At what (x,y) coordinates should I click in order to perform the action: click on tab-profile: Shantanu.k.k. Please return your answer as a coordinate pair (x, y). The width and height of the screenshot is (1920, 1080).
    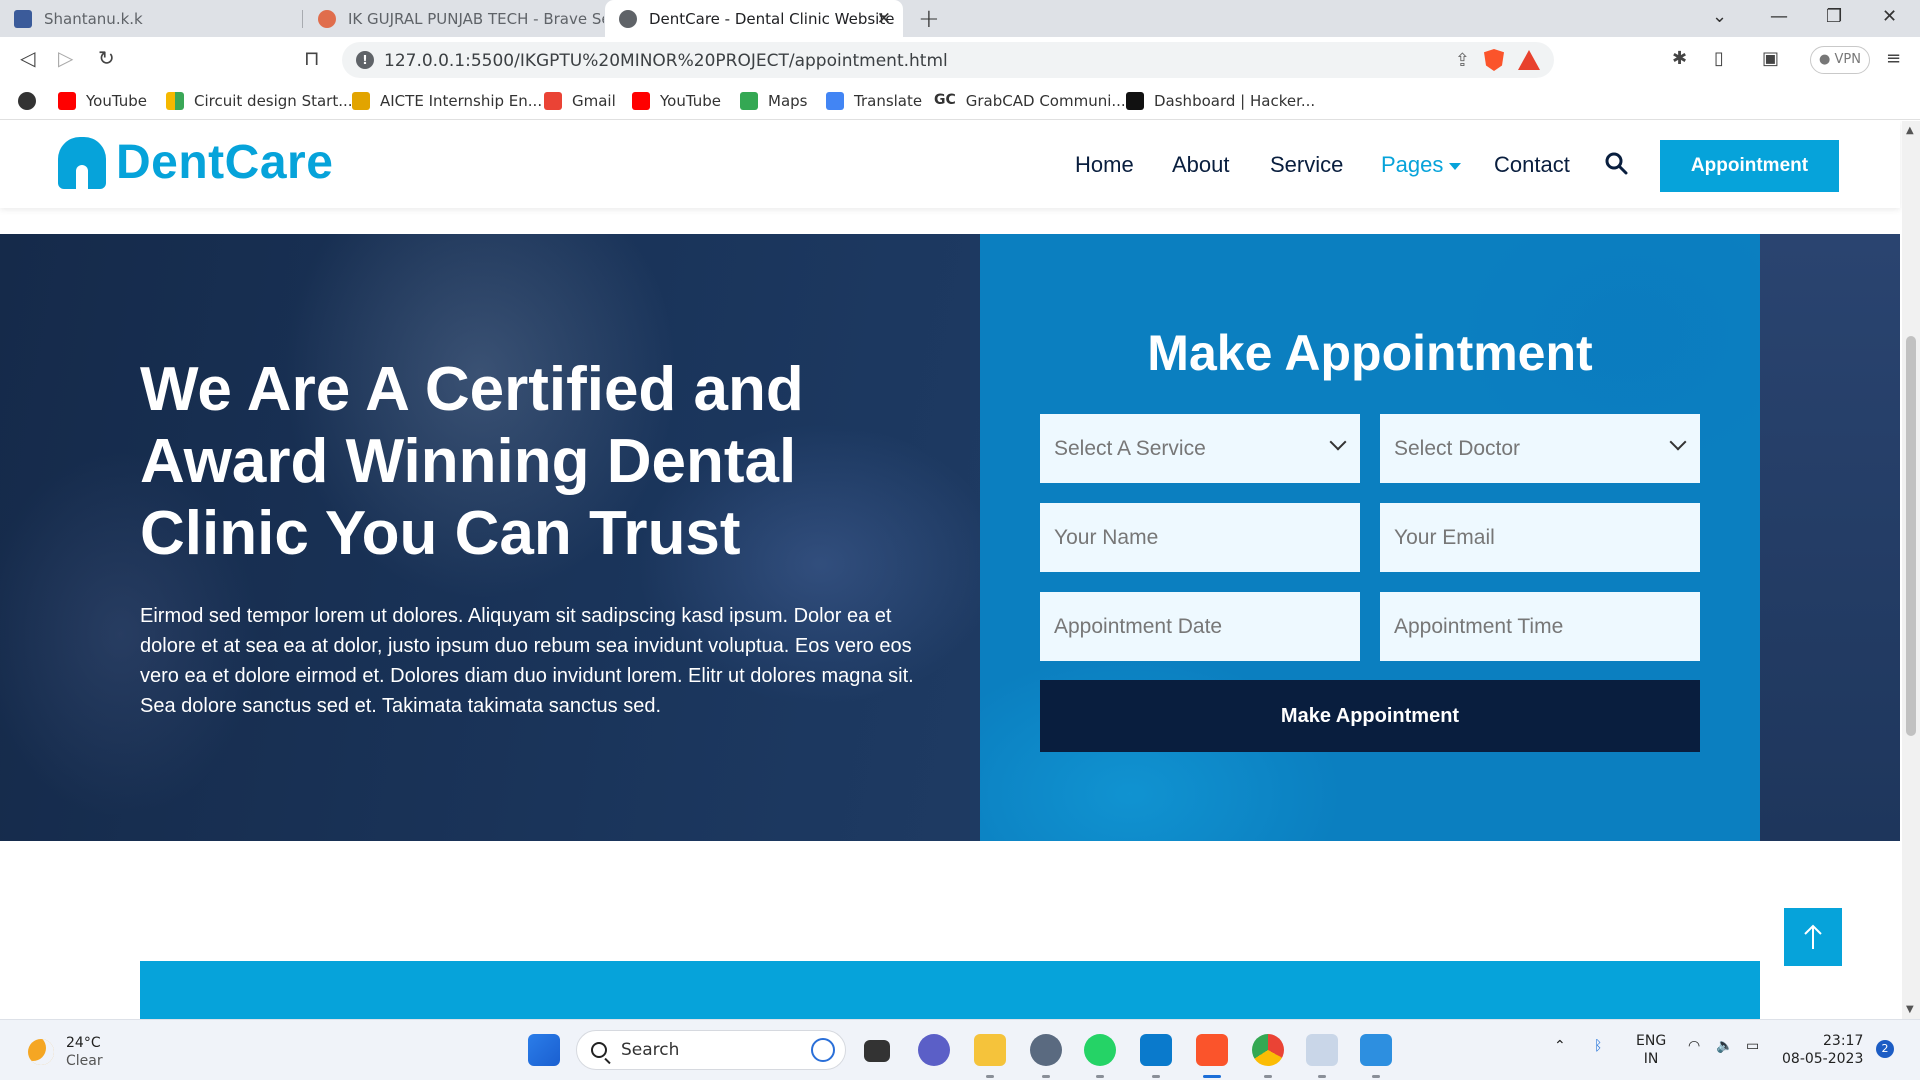
    Looking at the image, I should click on (150, 18).